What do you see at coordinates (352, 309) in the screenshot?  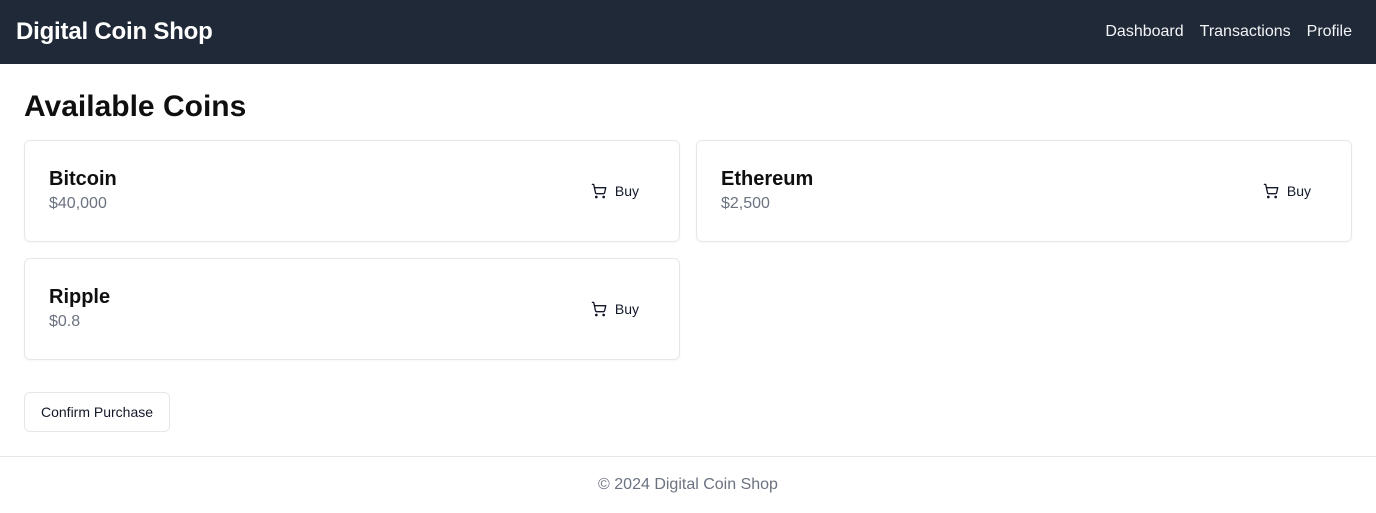 I see `coin-card-ripple: Ripple $0.8 Buy` at bounding box center [352, 309].